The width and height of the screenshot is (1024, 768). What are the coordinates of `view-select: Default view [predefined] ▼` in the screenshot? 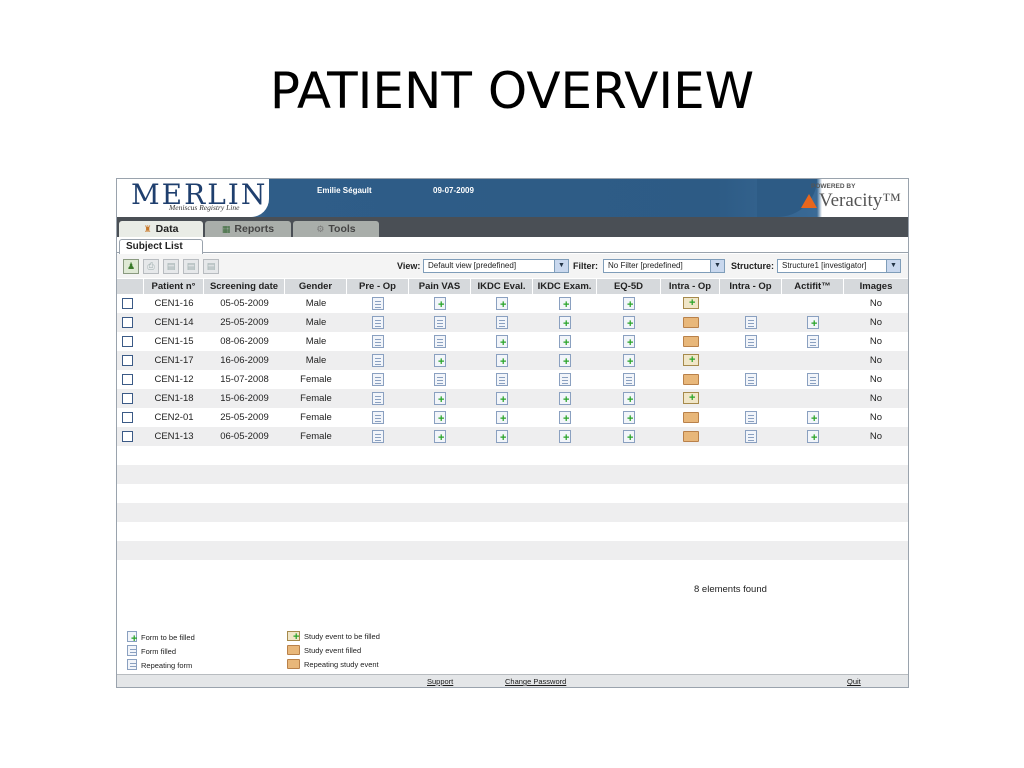 It's located at (496, 266).